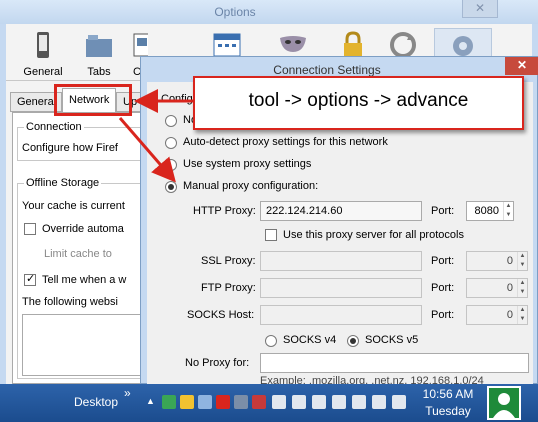  Describe the element at coordinates (96, 402) in the screenshot. I see `taskbar-desktop-label: Desktop` at that location.